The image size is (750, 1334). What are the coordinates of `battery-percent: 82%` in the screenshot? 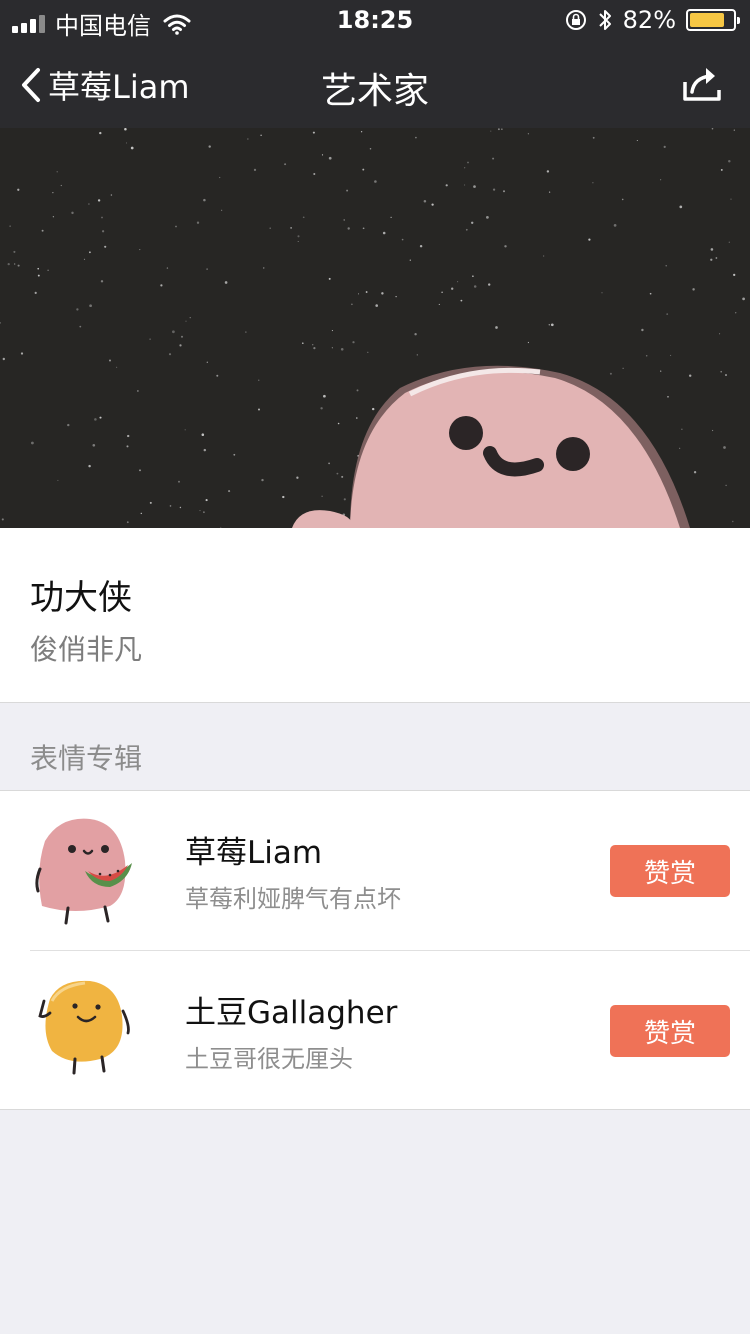 It's located at (649, 20).